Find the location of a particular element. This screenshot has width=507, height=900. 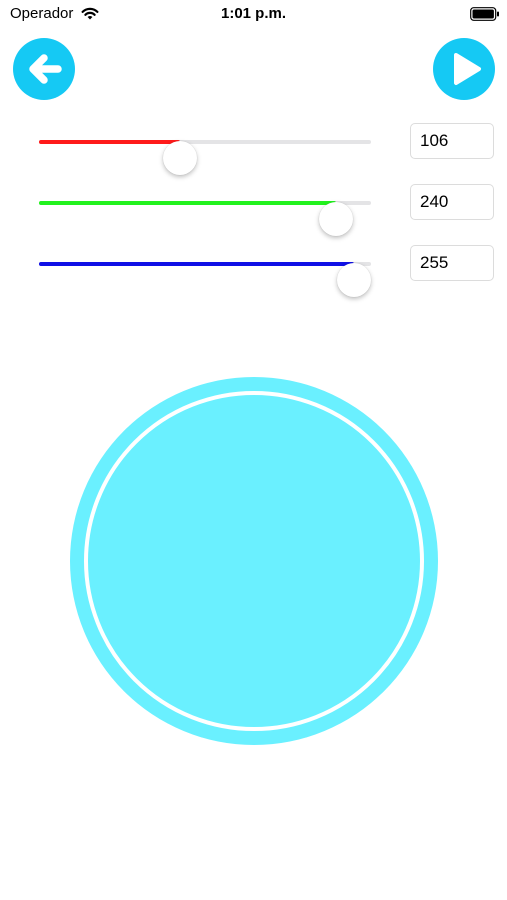

red-slider-row is located at coordinates (253, 148).